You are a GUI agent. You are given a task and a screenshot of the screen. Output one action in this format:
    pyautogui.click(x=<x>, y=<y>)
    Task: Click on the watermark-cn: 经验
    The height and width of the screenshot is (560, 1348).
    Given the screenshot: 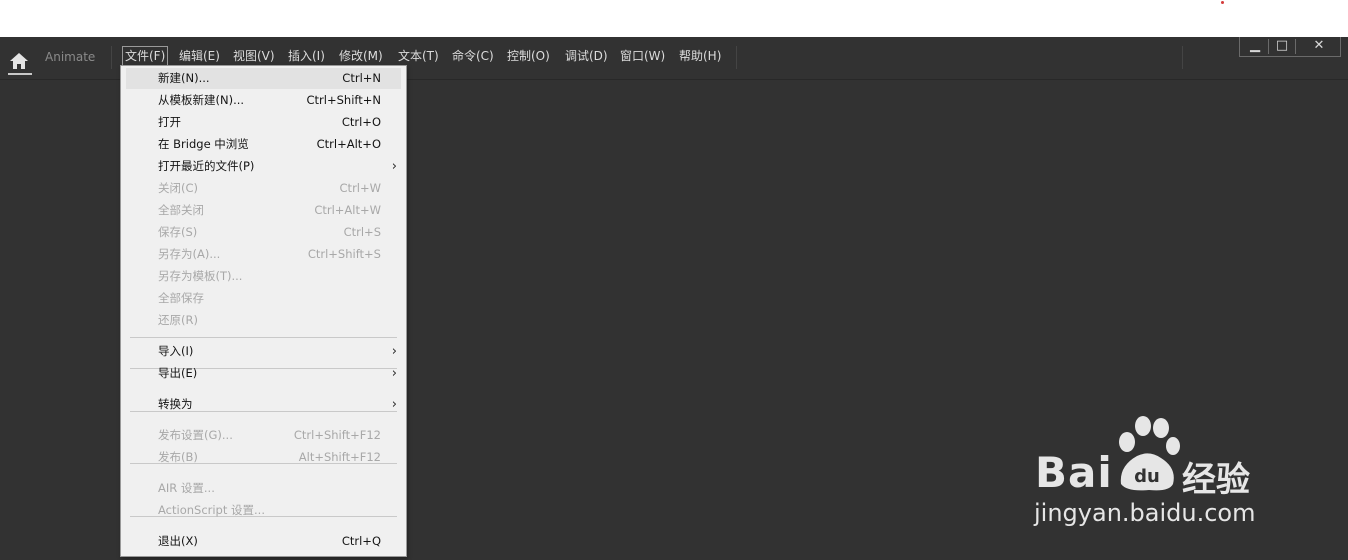 What is the action you would take?
    pyautogui.click(x=1216, y=480)
    